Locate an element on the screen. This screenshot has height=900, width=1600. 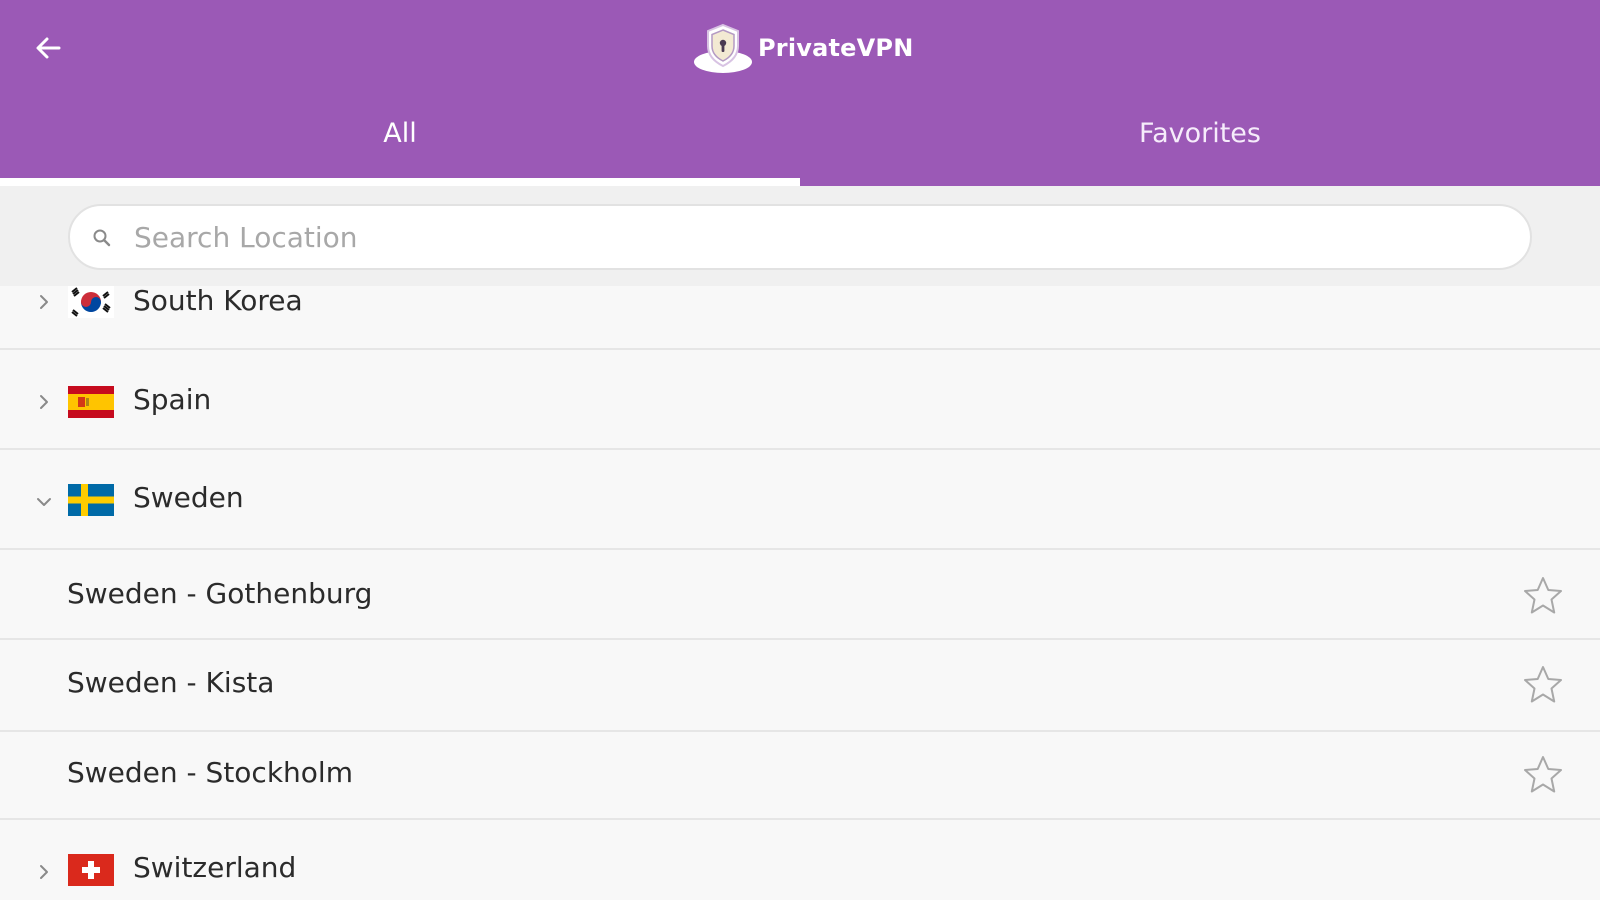
location-row-south-korea: South Korea is located at coordinates (800, 318).